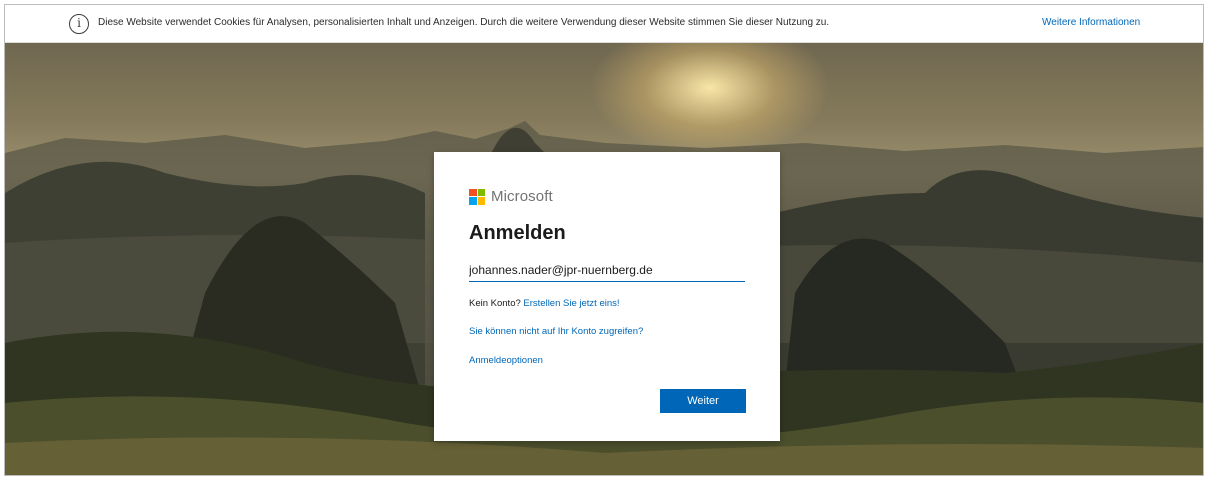  What do you see at coordinates (607, 270) in the screenshot?
I see `email-field` at bounding box center [607, 270].